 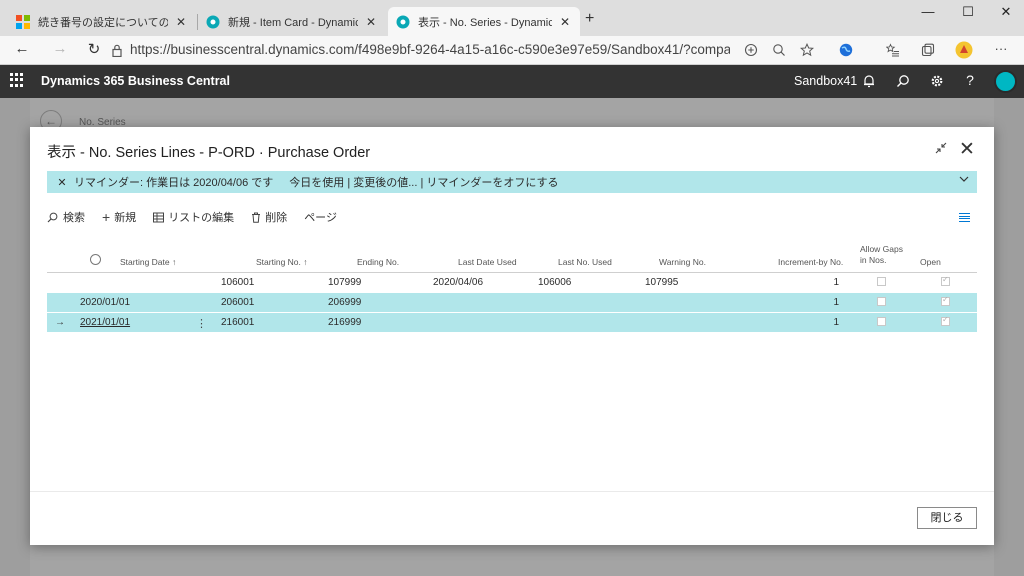 What do you see at coordinates (174, 183) in the screenshot?
I see `reminder-text: リマインダー: 作業日は 2020/04/06 です` at bounding box center [174, 183].